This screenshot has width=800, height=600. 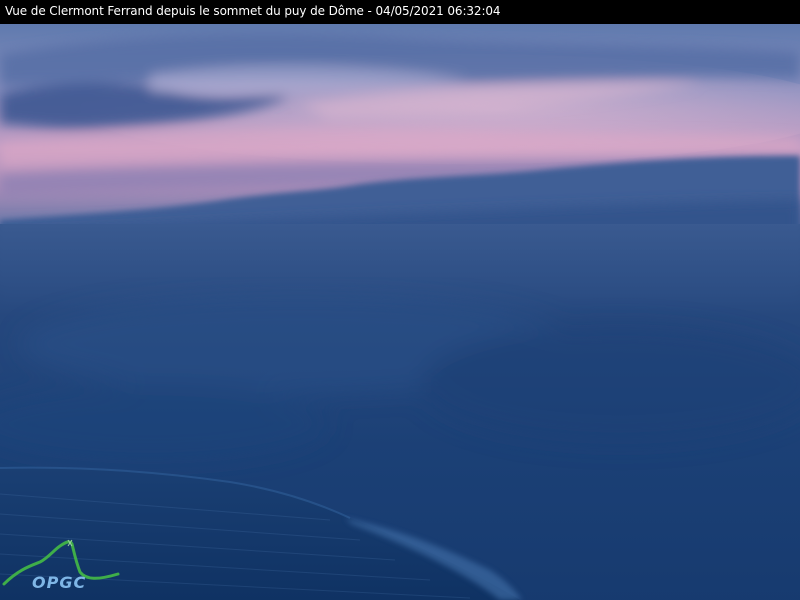 I want to click on logo-text: OPGC, so click(x=59, y=582).